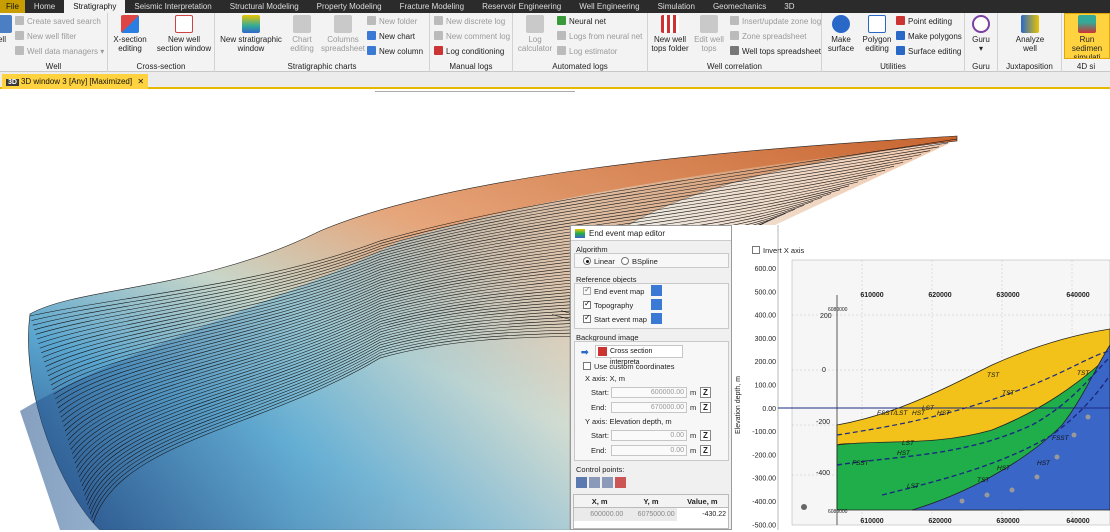 This screenshot has height=532, width=1110. Describe the element at coordinates (587, 366) in the screenshot. I see `use-custom-checkbox` at that location.